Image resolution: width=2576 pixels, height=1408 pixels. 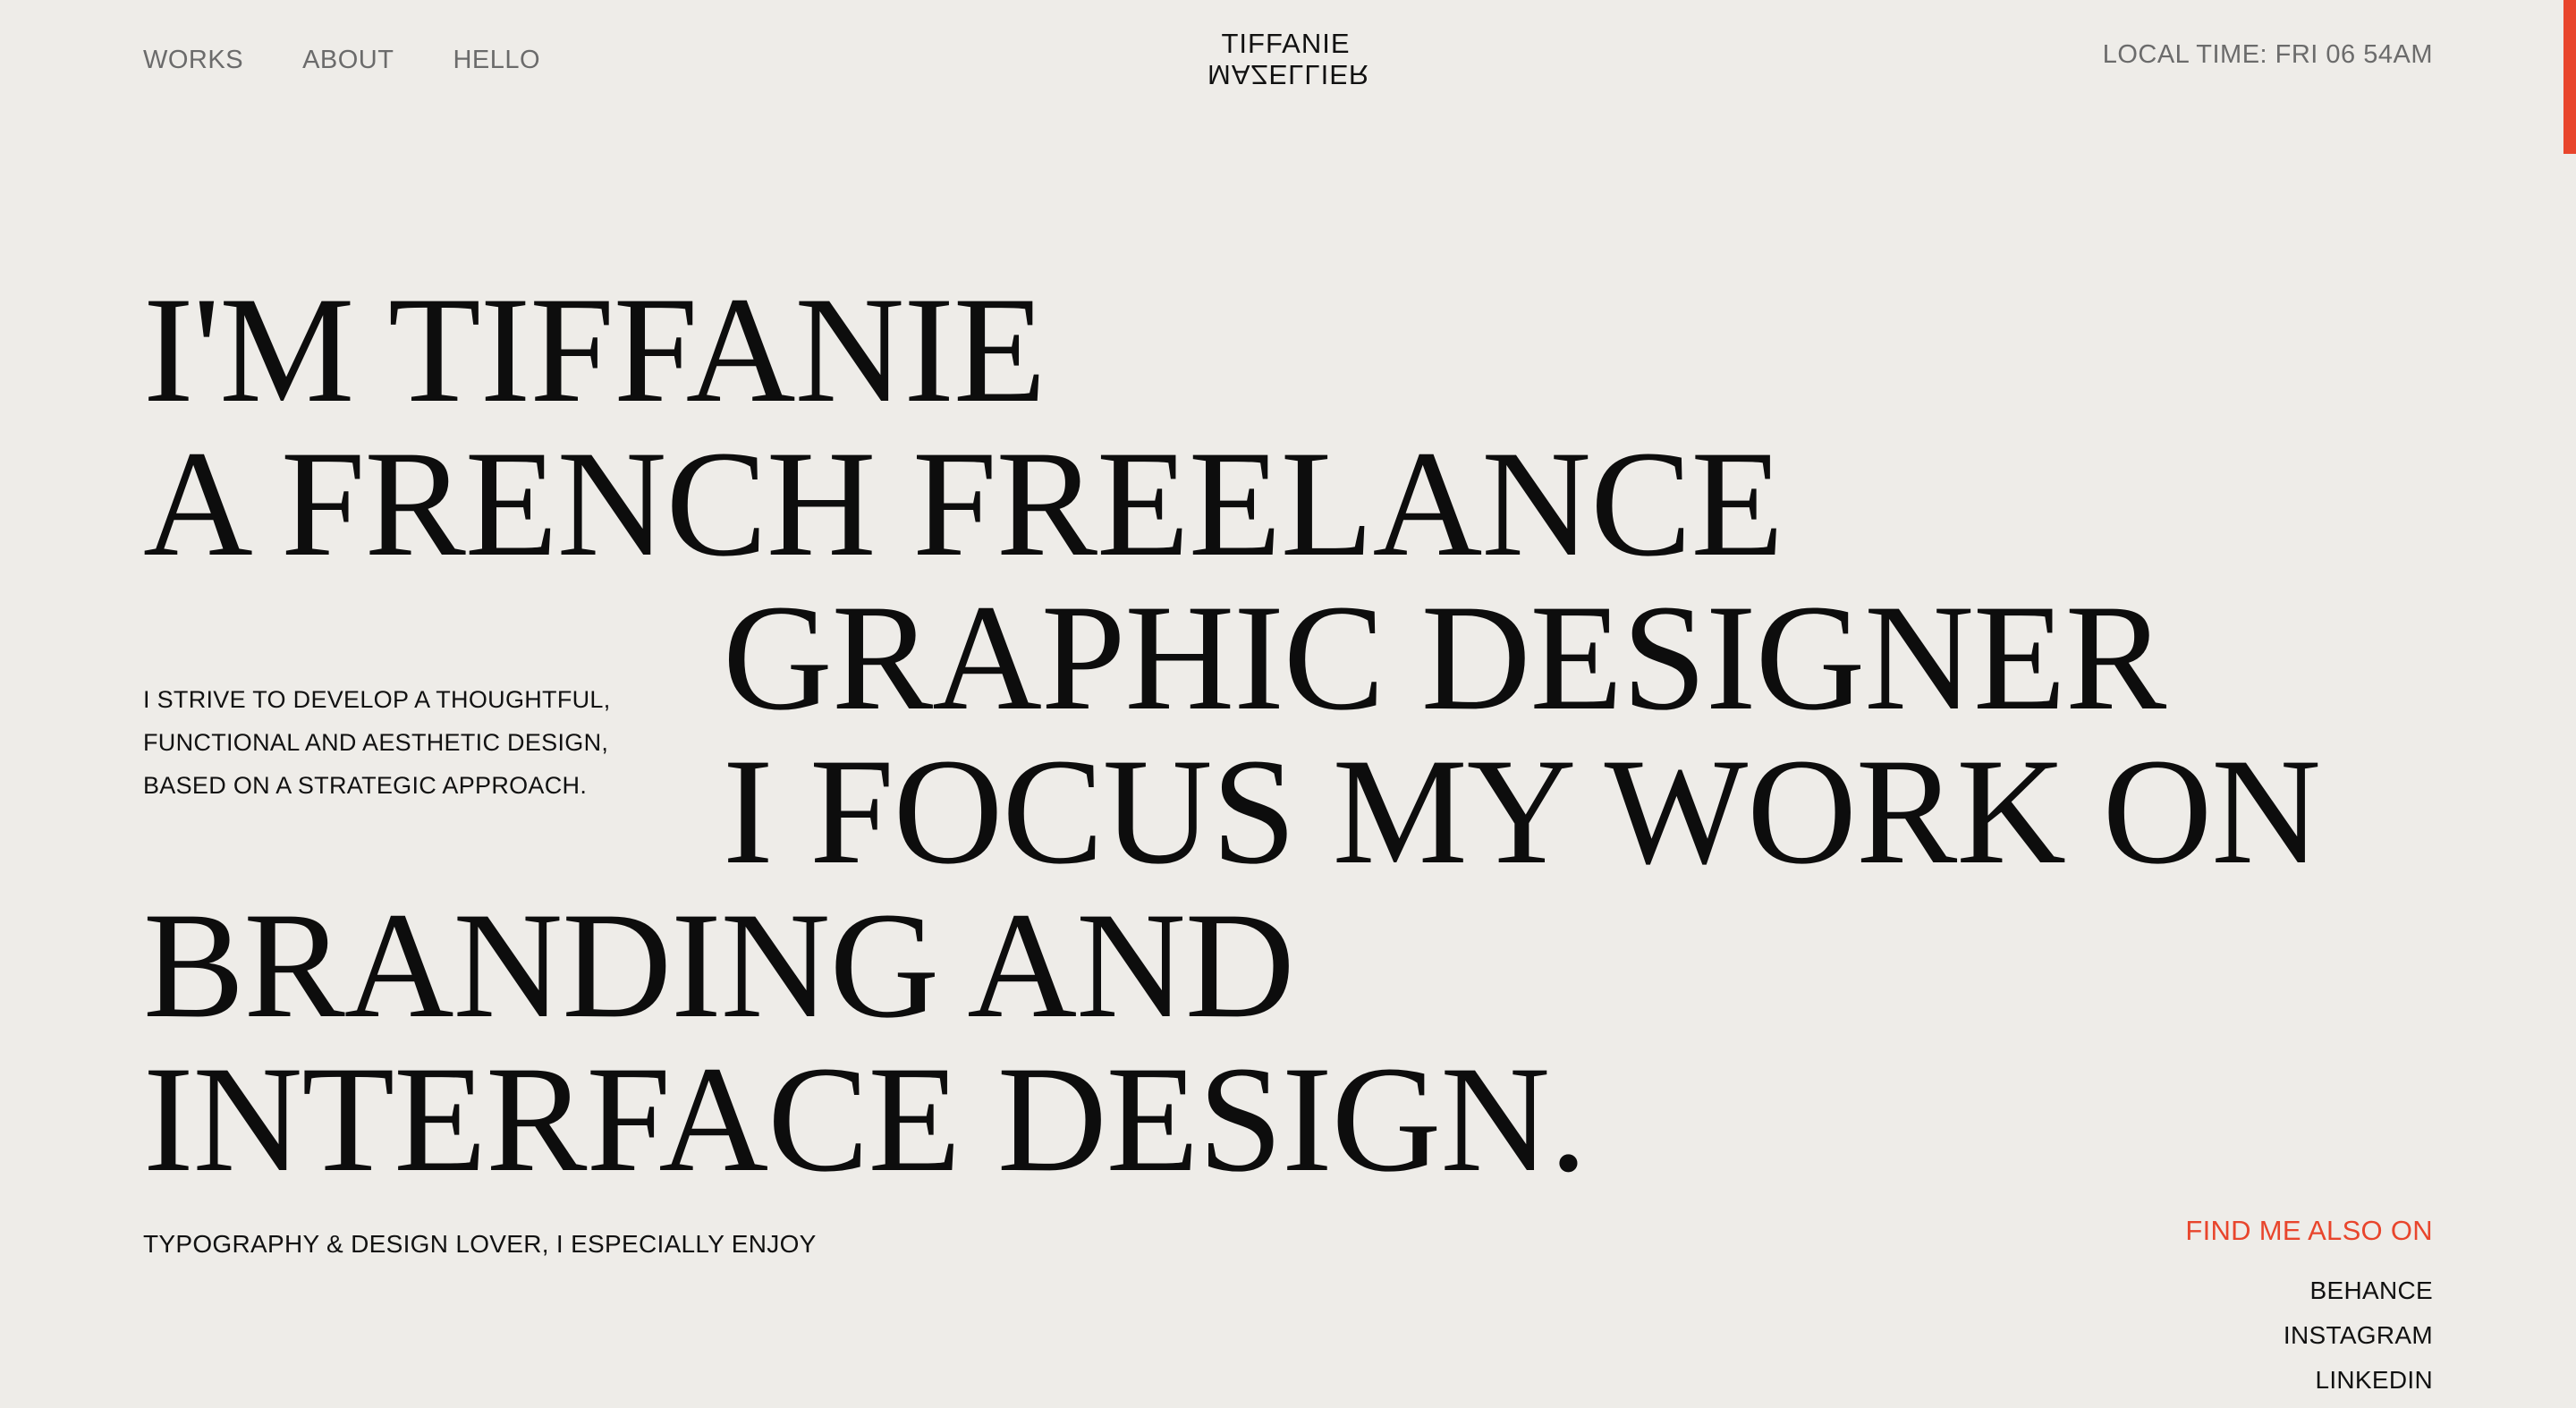 I want to click on nav-link-works: WORKS, so click(x=193, y=60).